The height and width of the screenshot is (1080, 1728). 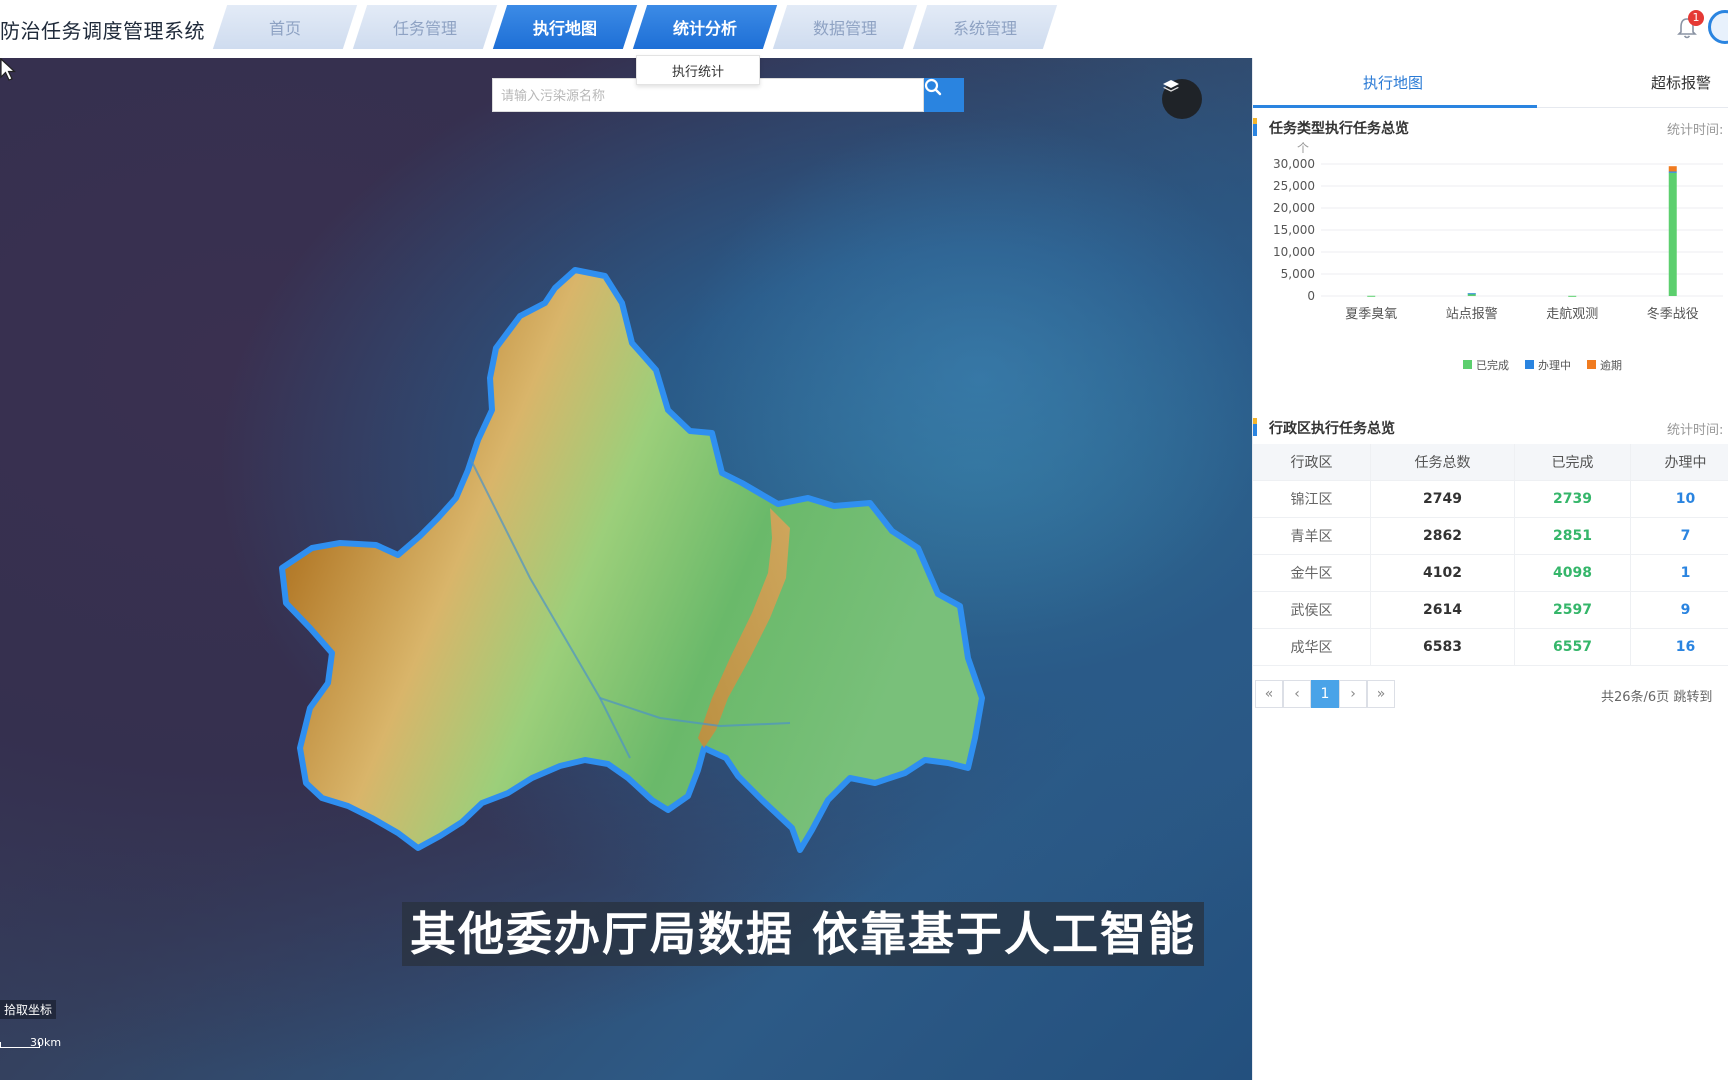 I want to click on top-bar: 防治任务调度管理系统 首页 任务管理 执行地图 统计分析 数据管理 系统管理 1, so click(x=864, y=29).